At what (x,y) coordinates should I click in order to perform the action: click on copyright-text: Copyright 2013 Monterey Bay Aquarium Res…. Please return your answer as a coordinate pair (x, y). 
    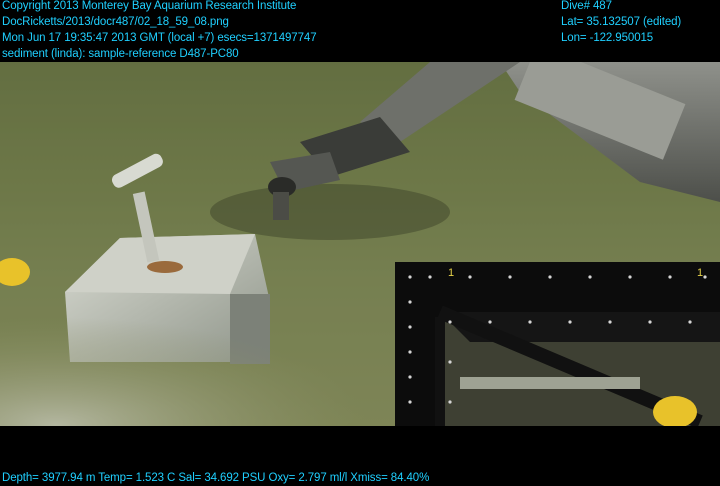
    Looking at the image, I should click on (149, 6).